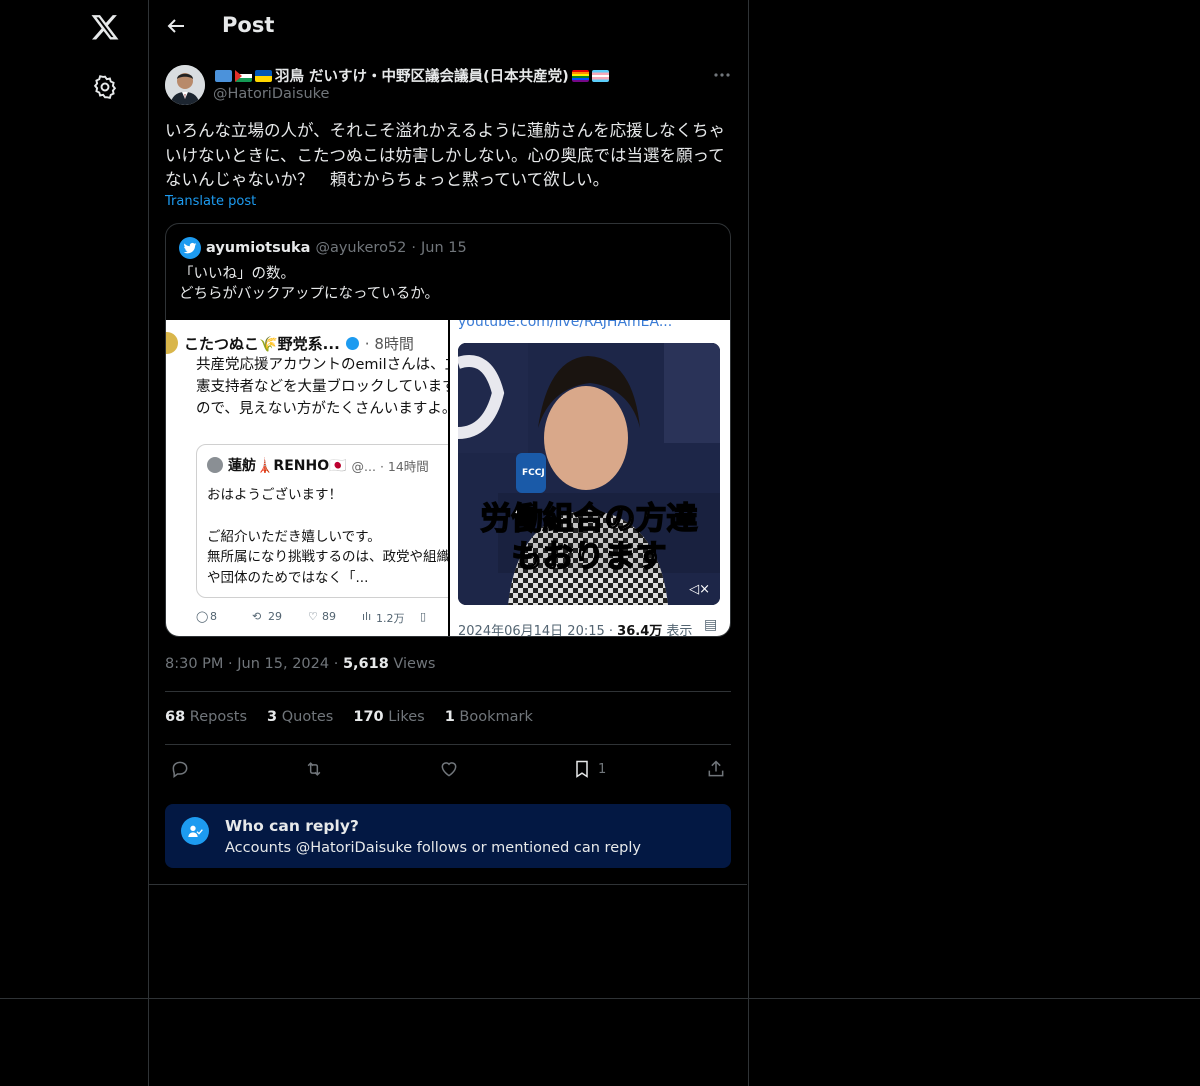 The image size is (1200, 1086). What do you see at coordinates (349, 717) in the screenshot?
I see `engagement-stats: 68 Reposts 3 Quotes 170 Likes 1 Bookmark` at bounding box center [349, 717].